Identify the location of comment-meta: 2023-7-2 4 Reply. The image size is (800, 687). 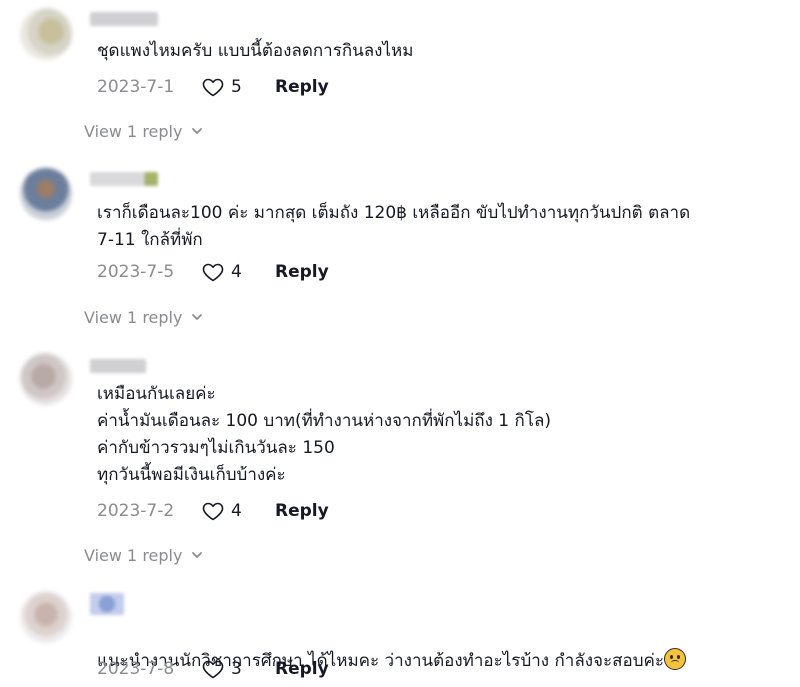
(213, 511).